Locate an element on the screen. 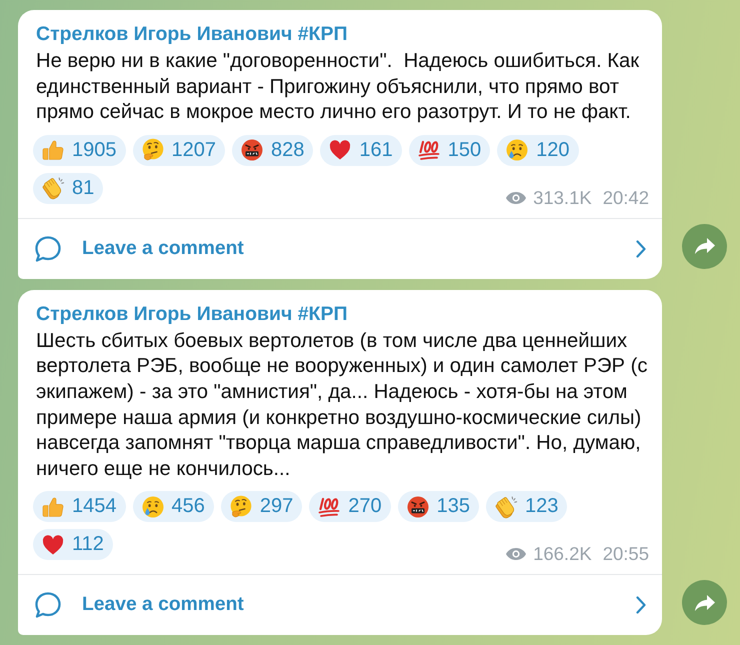 The image size is (740, 645). post-time: 20:42 is located at coordinates (625, 197).